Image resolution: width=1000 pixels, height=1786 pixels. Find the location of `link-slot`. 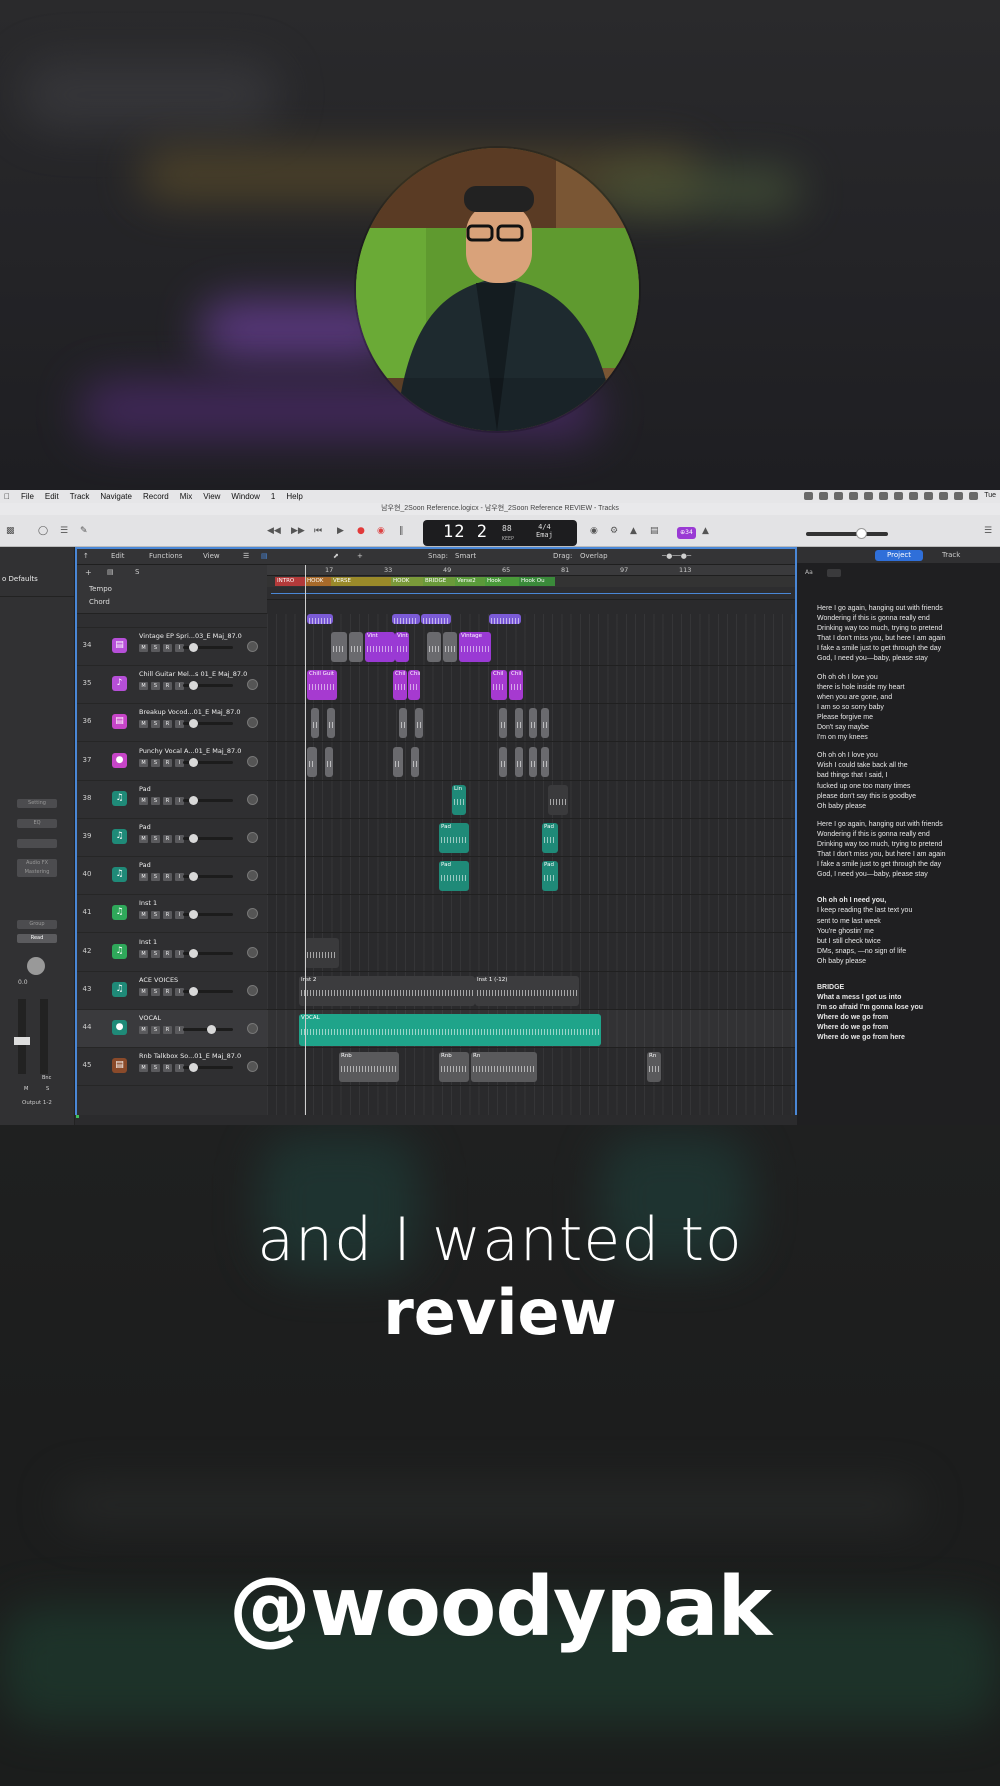

link-slot is located at coordinates (37, 843).